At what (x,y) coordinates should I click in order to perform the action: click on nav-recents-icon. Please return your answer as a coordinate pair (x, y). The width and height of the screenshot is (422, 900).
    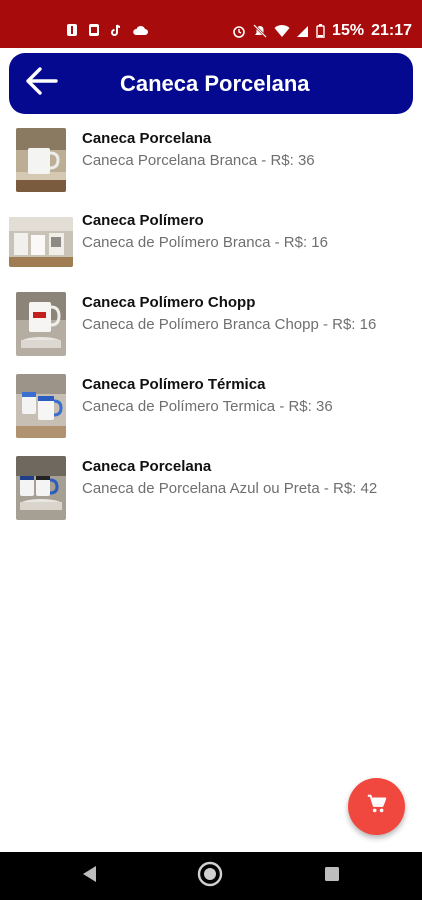
    Looking at the image, I should click on (332, 876).